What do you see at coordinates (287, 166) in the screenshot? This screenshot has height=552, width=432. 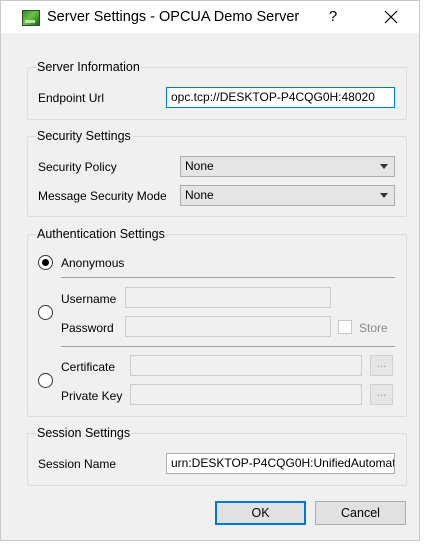 I see `security-policy-select: None` at bounding box center [287, 166].